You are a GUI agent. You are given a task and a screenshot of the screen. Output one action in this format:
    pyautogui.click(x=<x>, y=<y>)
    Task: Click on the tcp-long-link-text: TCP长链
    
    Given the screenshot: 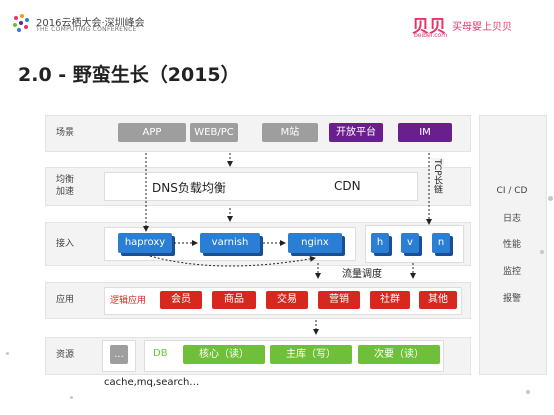 What is the action you would take?
    pyautogui.click(x=437, y=176)
    